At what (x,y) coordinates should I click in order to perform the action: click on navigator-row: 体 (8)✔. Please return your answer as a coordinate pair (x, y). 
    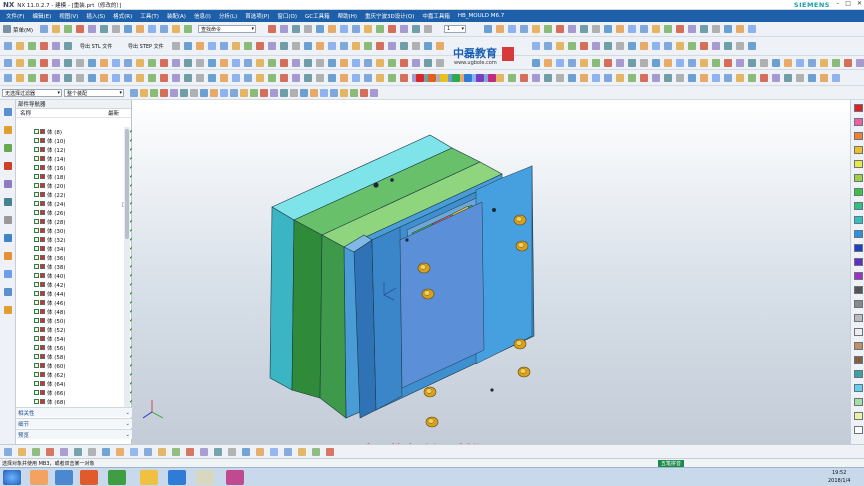
    Looking at the image, I should click on (84, 131).